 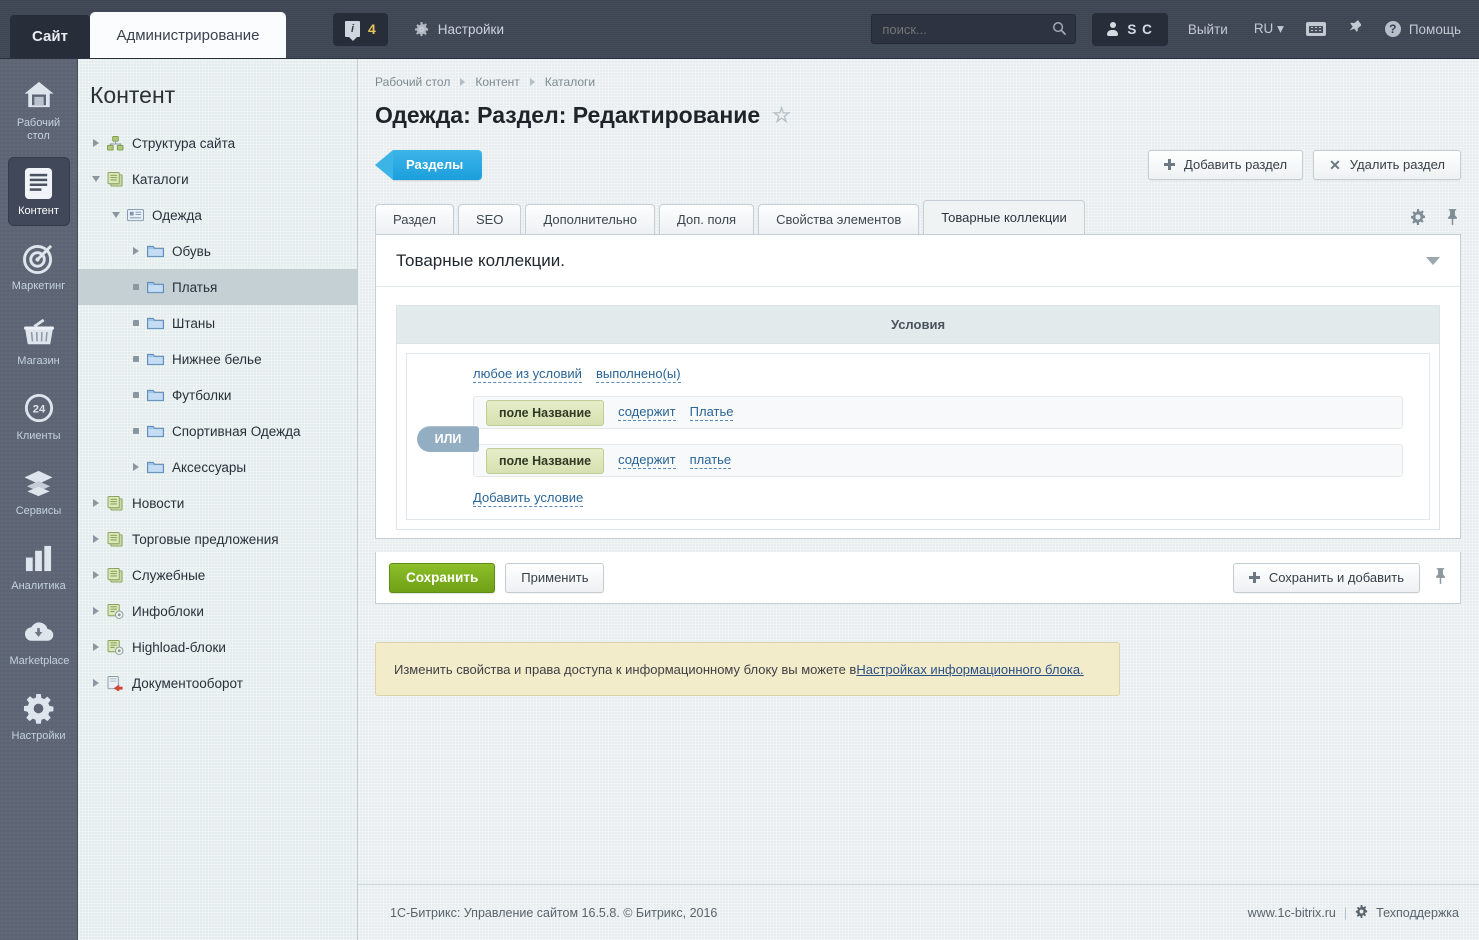 What do you see at coordinates (1326, 577) in the screenshot?
I see `save-and-add-button: Сохранить и добавить` at bounding box center [1326, 577].